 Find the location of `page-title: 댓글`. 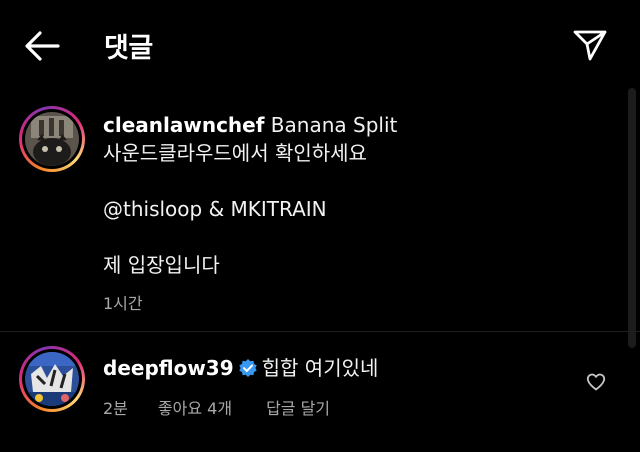

page-title: 댓글 is located at coordinates (128, 48).